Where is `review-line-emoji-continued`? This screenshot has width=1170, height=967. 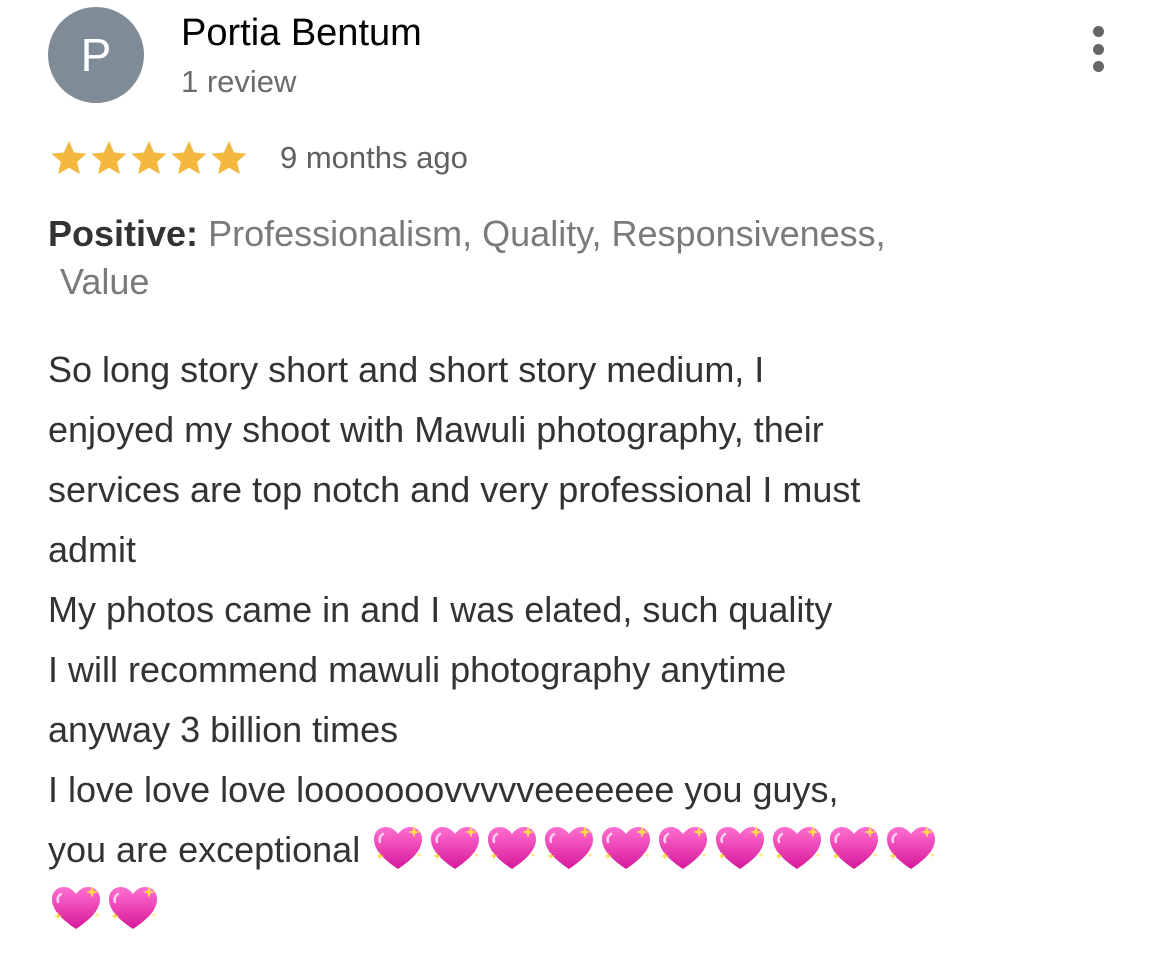
review-line-emoji-continued is located at coordinates (558, 910).